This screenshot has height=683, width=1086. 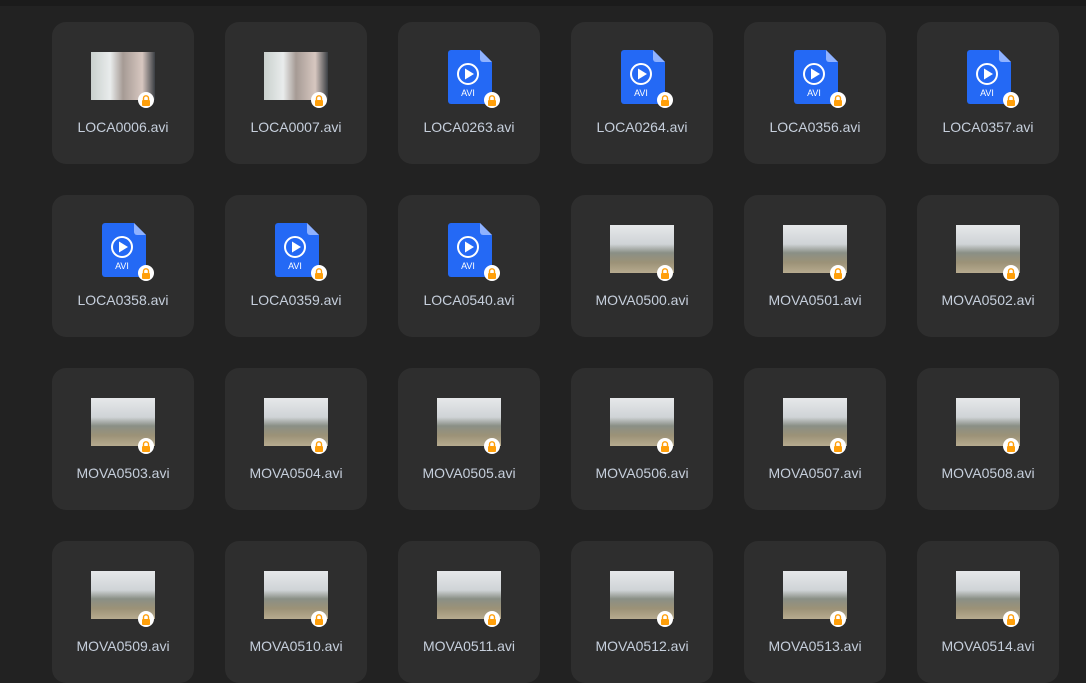 I want to click on file-name: MOVA0505.avi, so click(x=469, y=473).